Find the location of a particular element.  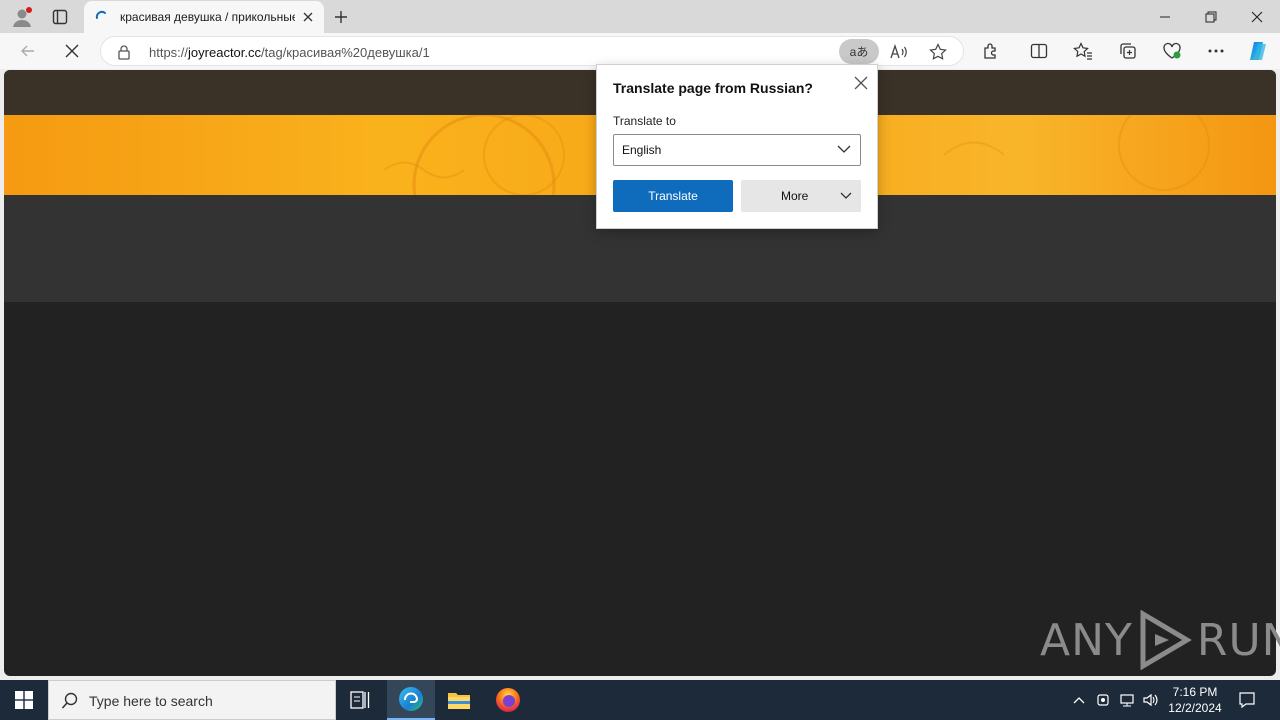

file-explorer-icon is located at coordinates (459, 700).